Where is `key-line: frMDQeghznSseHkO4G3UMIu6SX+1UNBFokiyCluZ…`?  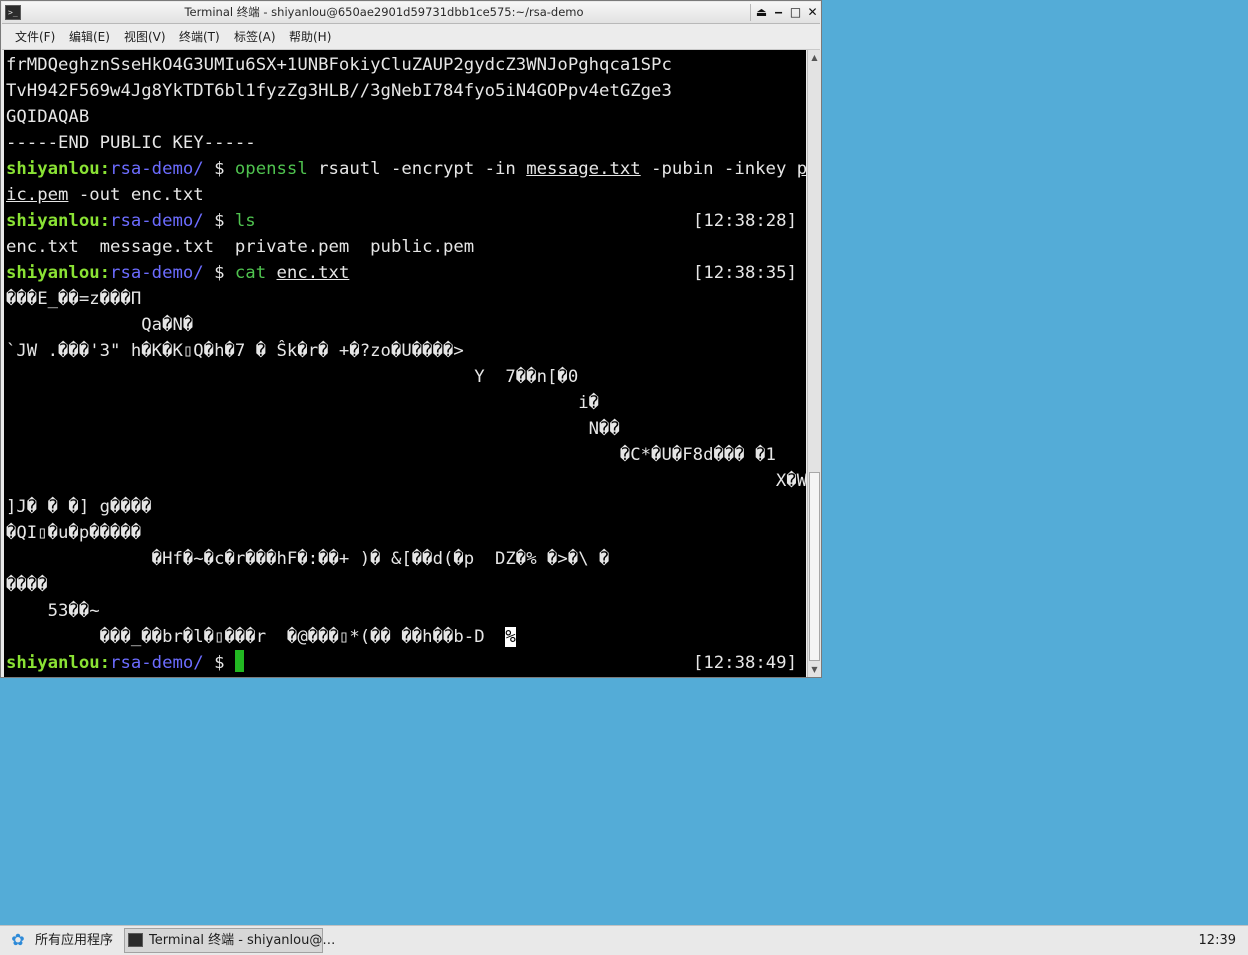 key-line: frMDQeghznSseHkO4G3UMIu6SX+1UNBFokiyCluZ… is located at coordinates (339, 65).